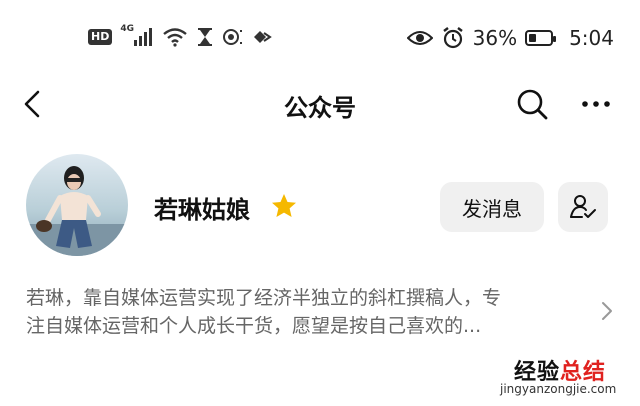 This screenshot has height=406, width=640. What do you see at coordinates (492, 207) in the screenshot?
I see `send-message-button: 发消息` at bounding box center [492, 207].